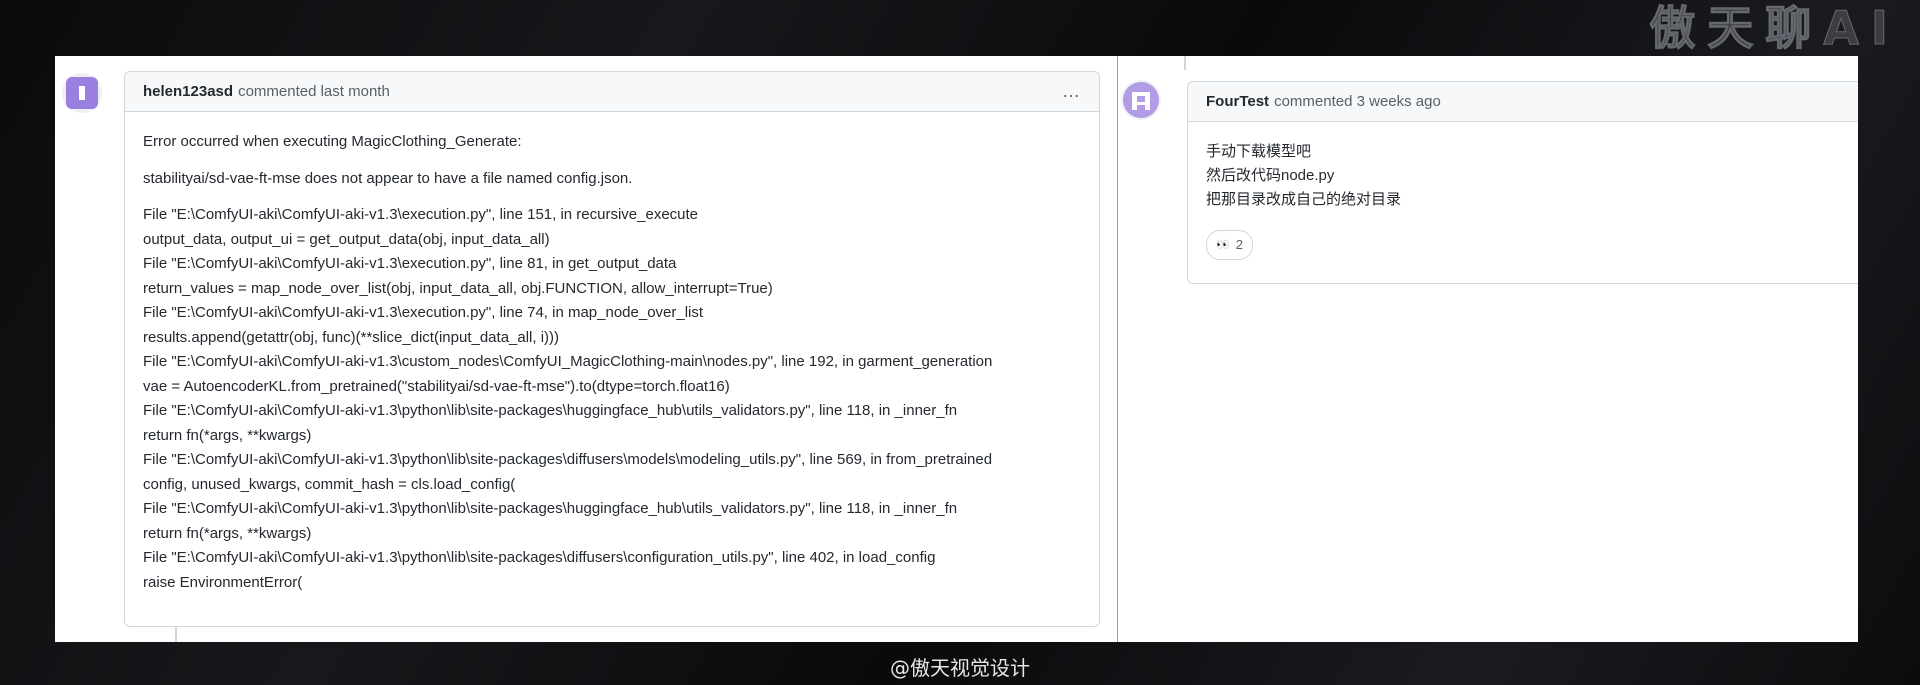 The image size is (1920, 685). What do you see at coordinates (1357, 101) in the screenshot?
I see `comment-meta: commented 3 weeks ago` at bounding box center [1357, 101].